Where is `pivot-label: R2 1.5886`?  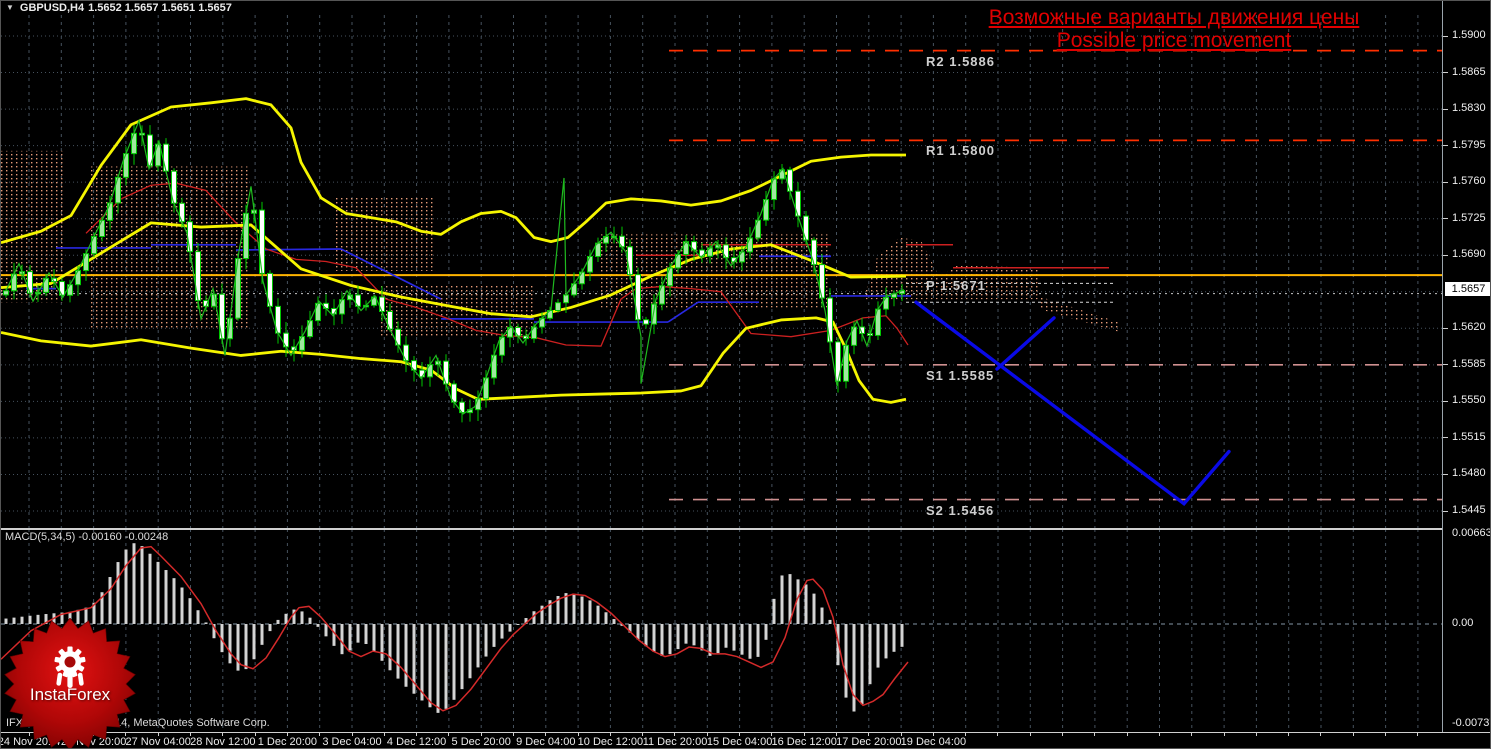
pivot-label: R2 1.5886 is located at coordinates (960, 61).